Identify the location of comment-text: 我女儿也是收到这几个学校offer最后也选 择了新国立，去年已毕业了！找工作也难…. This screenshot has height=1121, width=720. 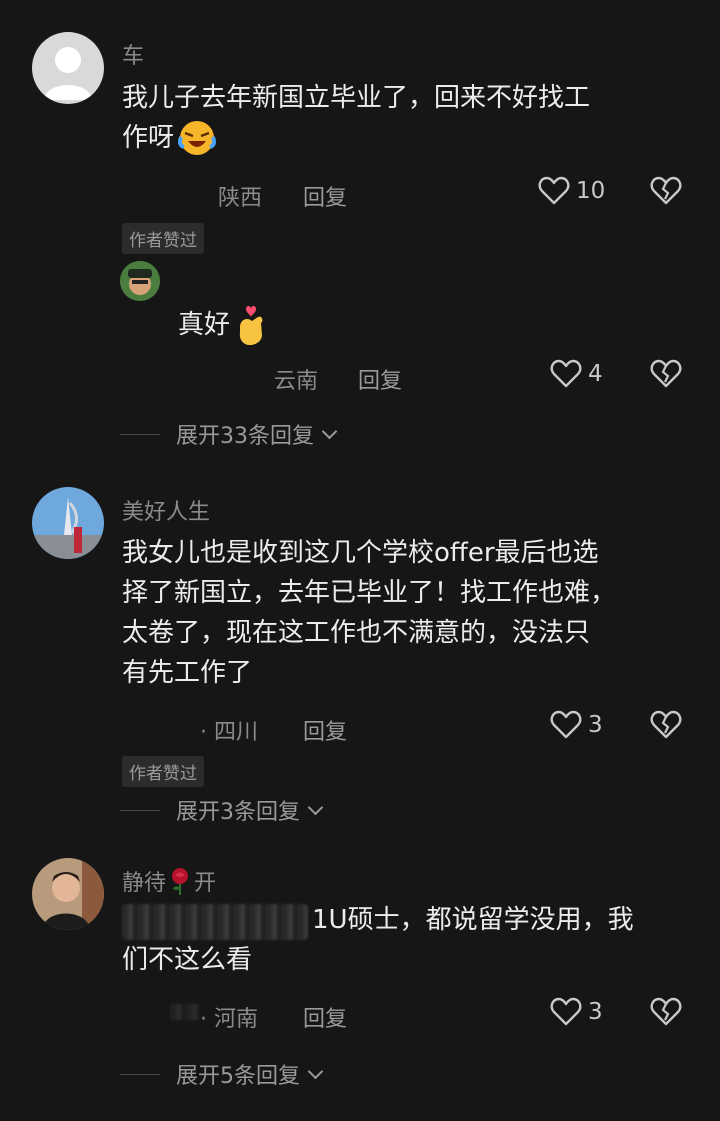
(407, 613).